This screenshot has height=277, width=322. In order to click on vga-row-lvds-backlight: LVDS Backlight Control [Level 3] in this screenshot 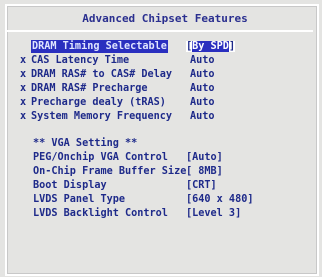, I will do `click(161, 213)`.